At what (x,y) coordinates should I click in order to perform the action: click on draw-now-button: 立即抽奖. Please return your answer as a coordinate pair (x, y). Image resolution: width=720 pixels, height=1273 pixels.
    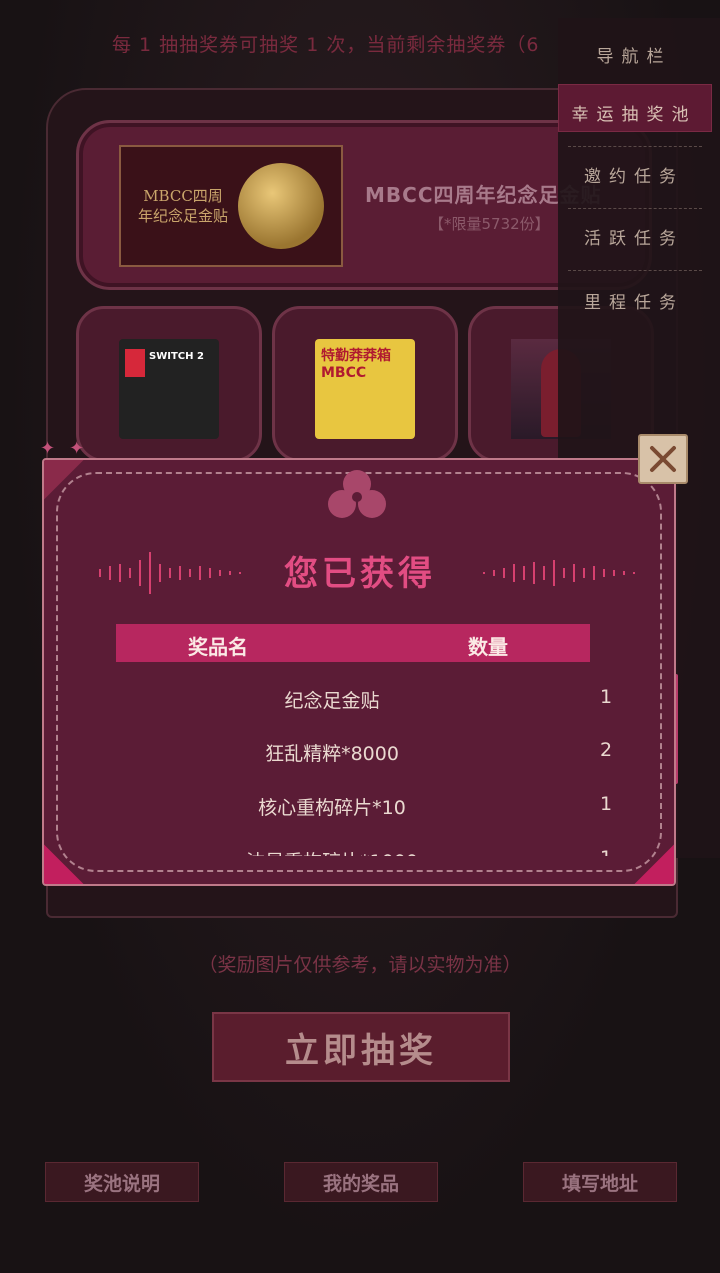
    Looking at the image, I should click on (361, 1047).